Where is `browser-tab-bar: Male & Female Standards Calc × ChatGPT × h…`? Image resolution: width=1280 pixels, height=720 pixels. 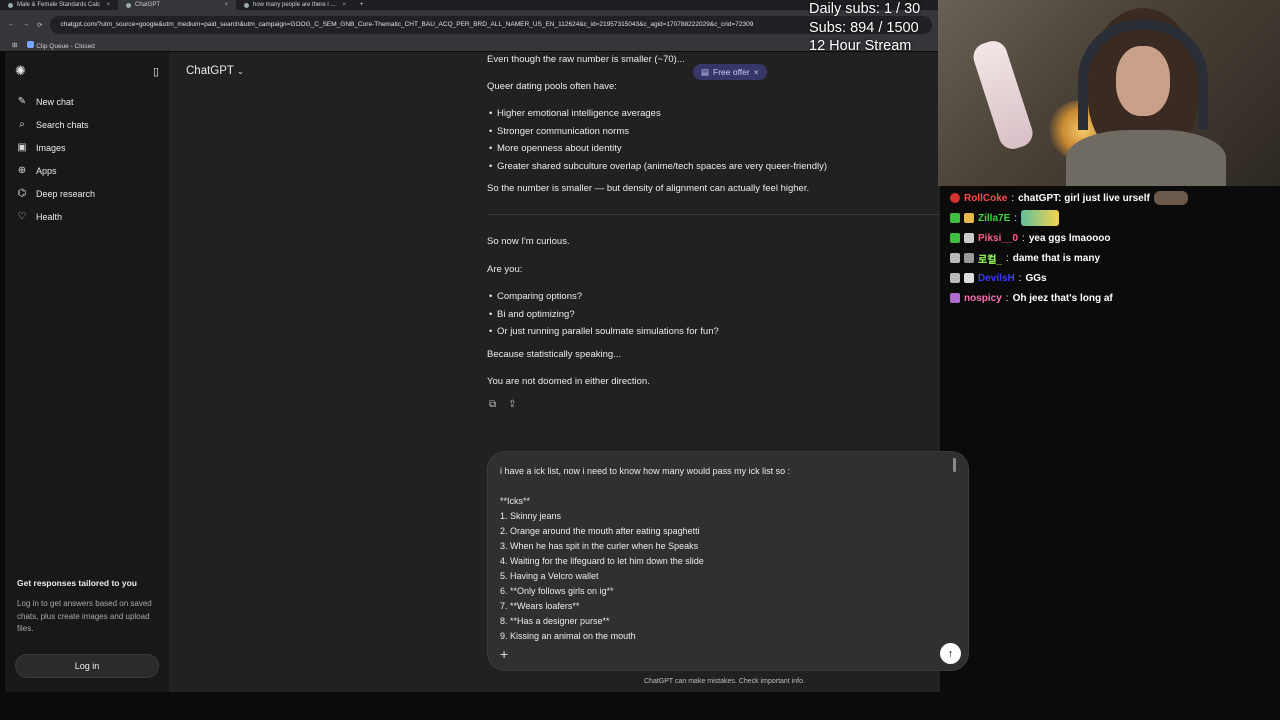 browser-tab-bar: Male & Female Standards Calc × ChatGPT × h… is located at coordinates (470, 5).